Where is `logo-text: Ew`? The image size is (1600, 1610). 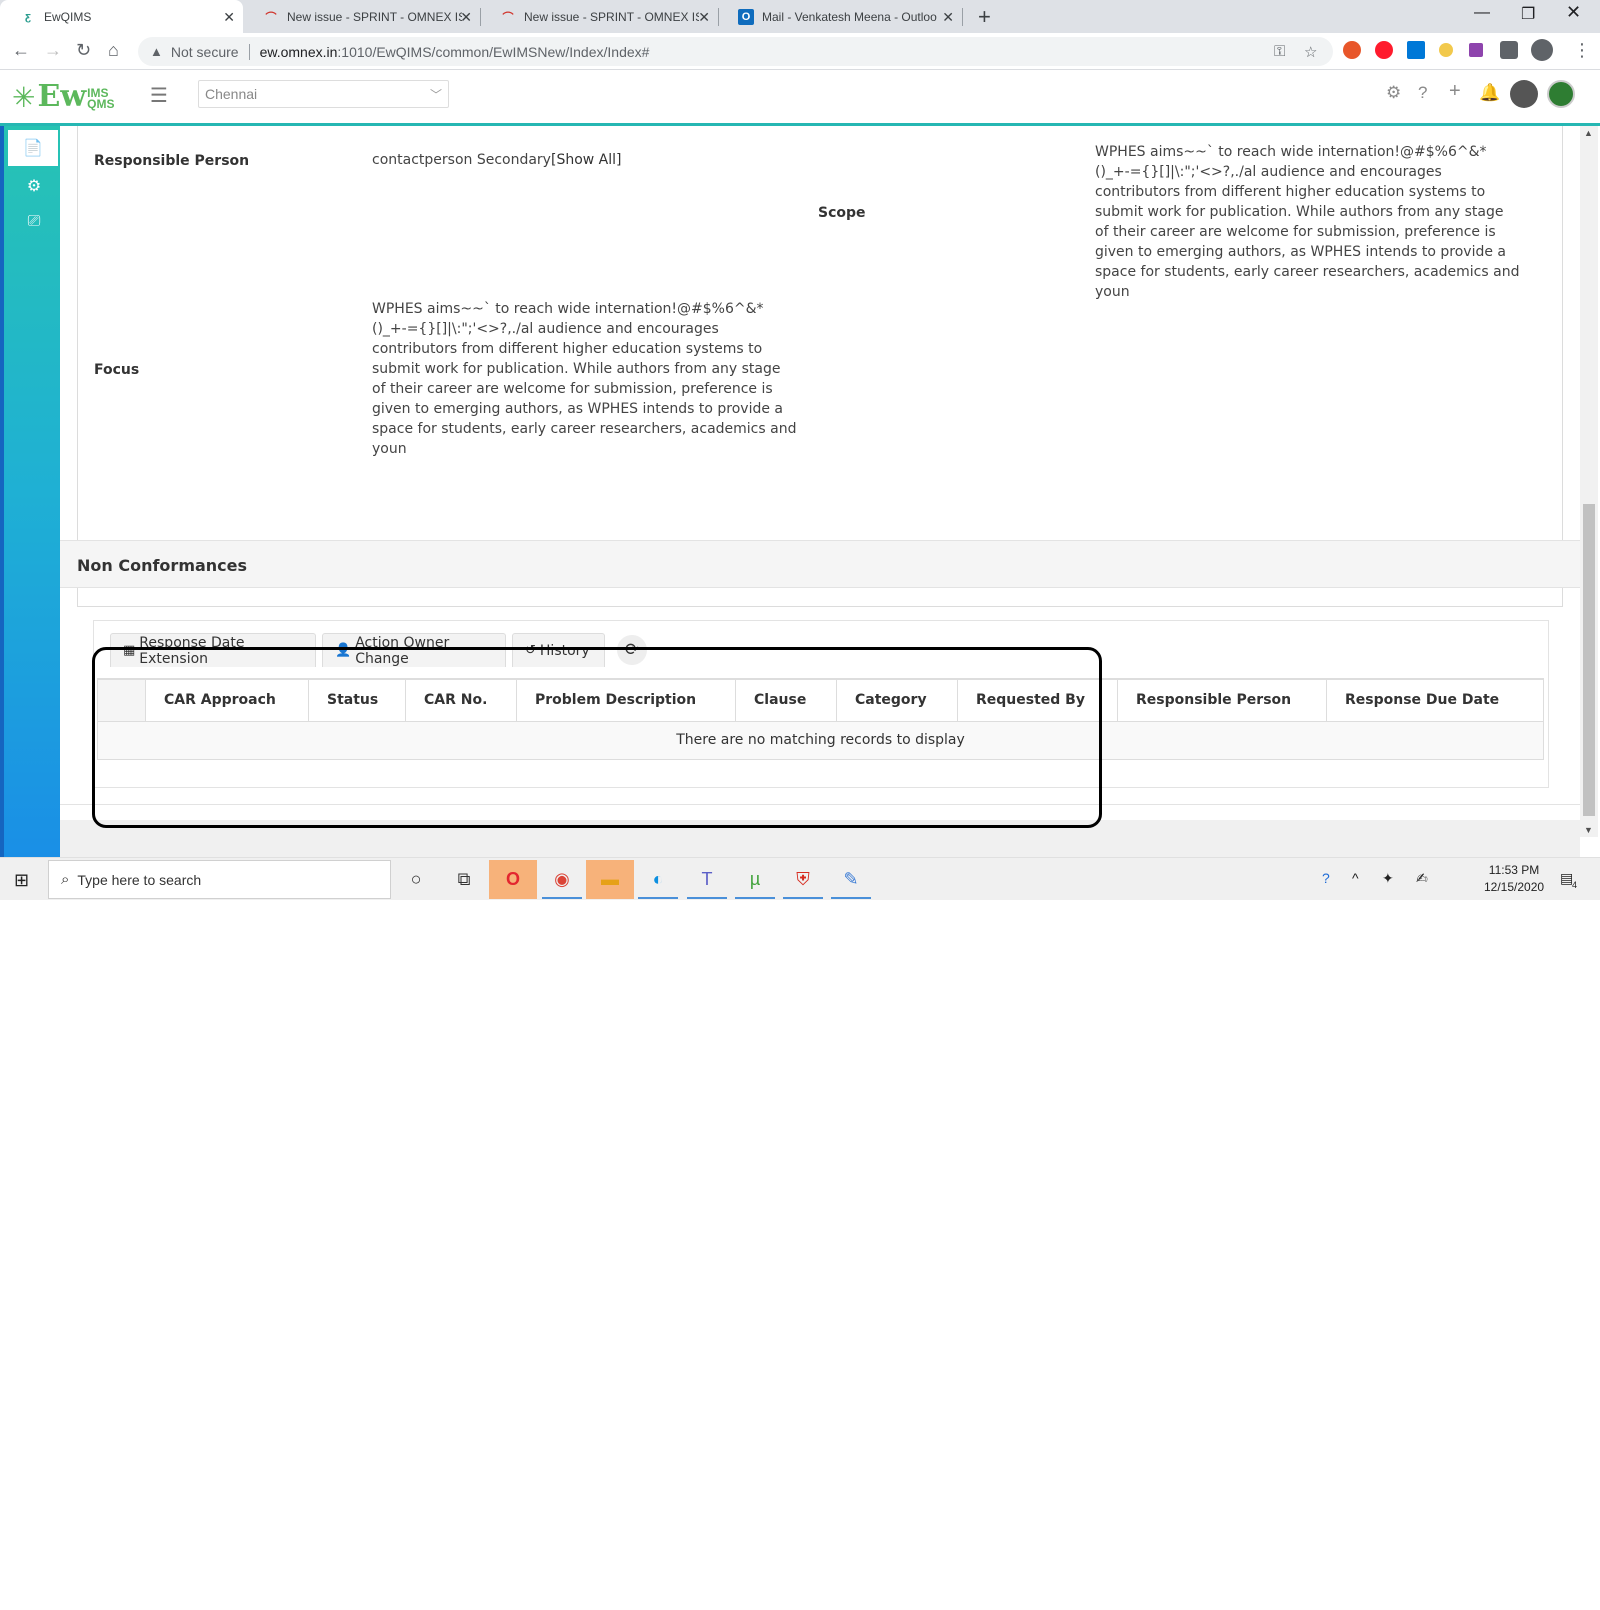 logo-text: Ew is located at coordinates (62, 96).